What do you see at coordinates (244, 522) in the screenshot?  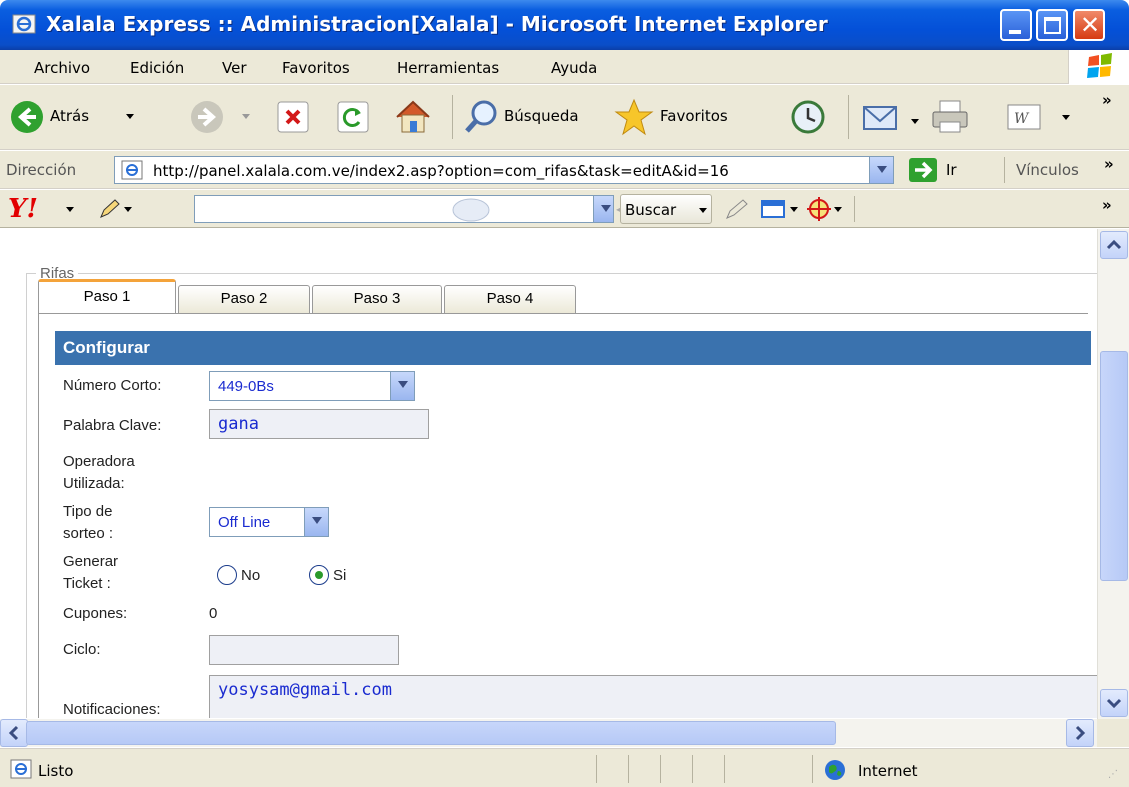 I see `tipo-sorteo-value: Off Line` at bounding box center [244, 522].